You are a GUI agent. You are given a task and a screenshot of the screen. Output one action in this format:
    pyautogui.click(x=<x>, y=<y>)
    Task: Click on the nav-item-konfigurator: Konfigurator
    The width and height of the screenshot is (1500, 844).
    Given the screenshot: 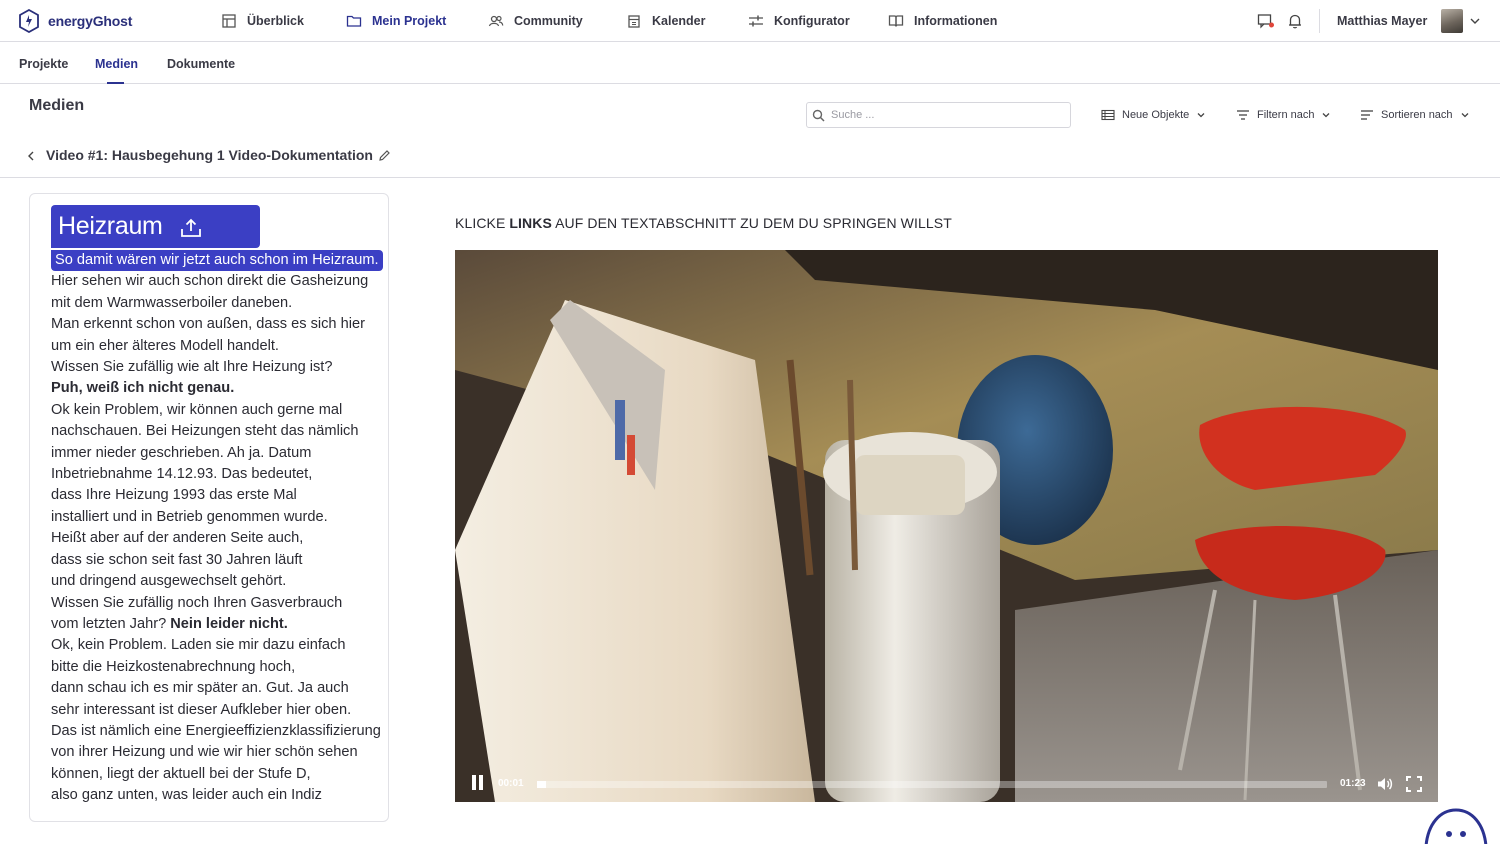 What is the action you would take?
    pyautogui.click(x=799, y=21)
    